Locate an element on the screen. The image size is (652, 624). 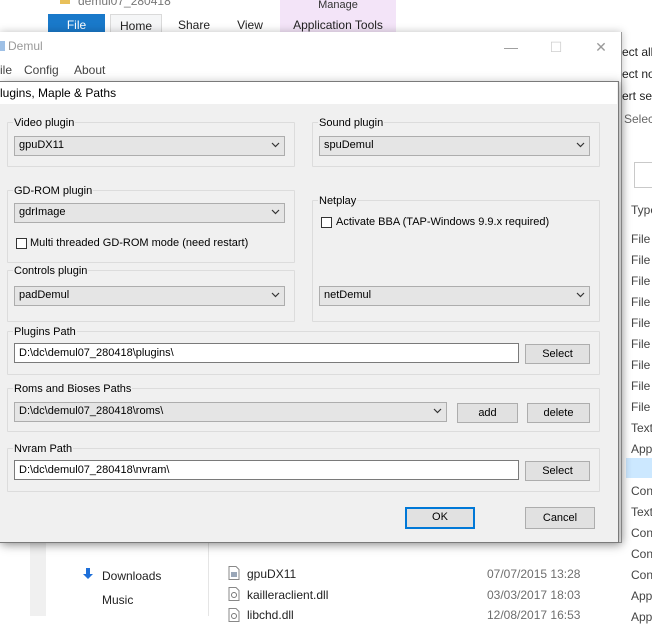
controls-plugin-select: padDemul is located at coordinates (149, 296).